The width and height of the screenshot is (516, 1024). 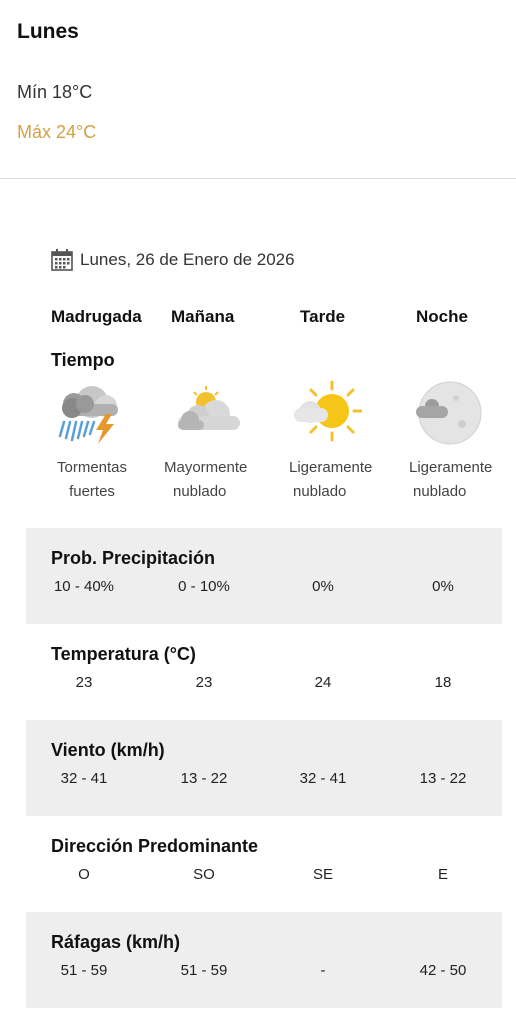 What do you see at coordinates (443, 778) in the screenshot?
I see `value-noche: 13 - 22` at bounding box center [443, 778].